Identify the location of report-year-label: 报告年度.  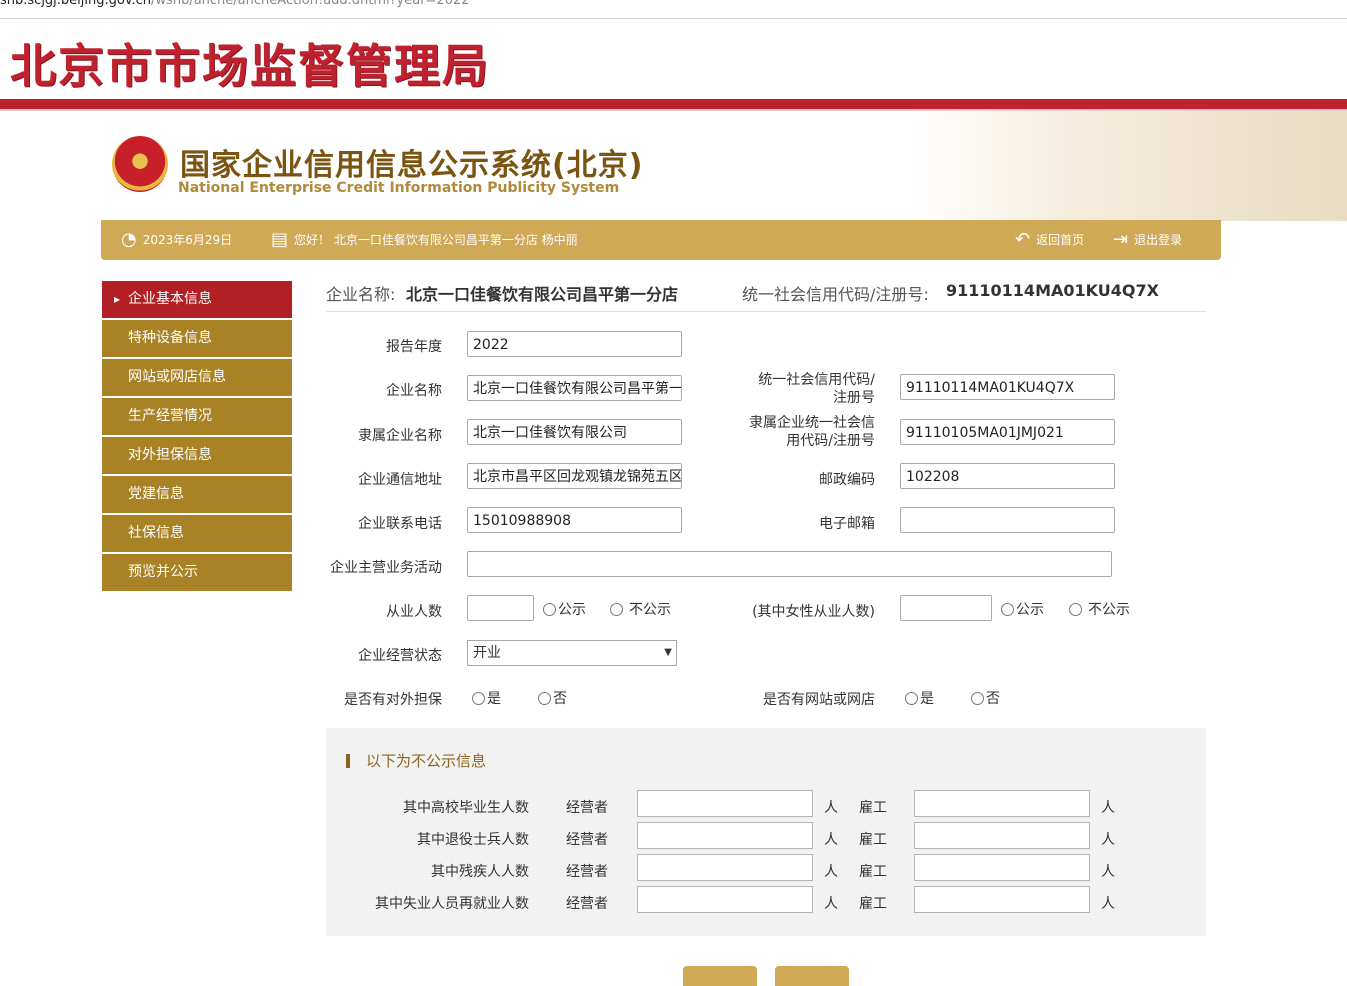
(414, 347).